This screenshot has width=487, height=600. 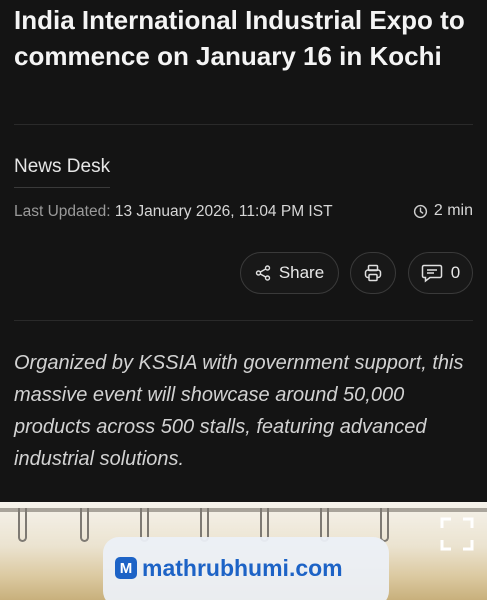 I want to click on comment-button: 0, so click(x=440, y=273).